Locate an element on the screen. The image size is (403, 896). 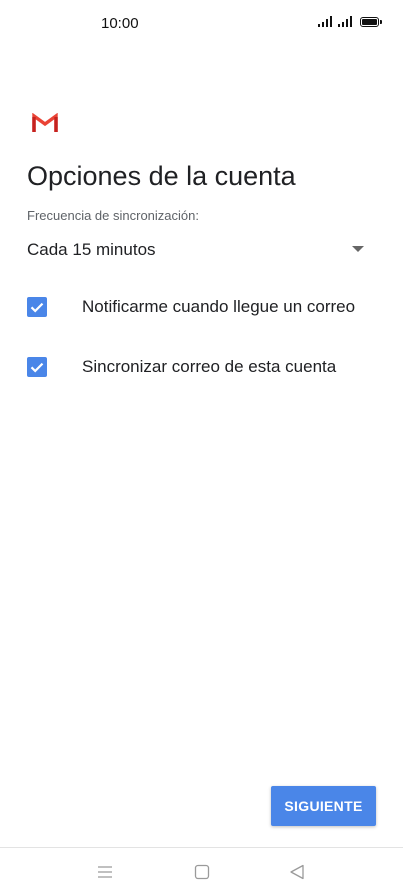
status-bar: 10:00 is located at coordinates (201, 24).